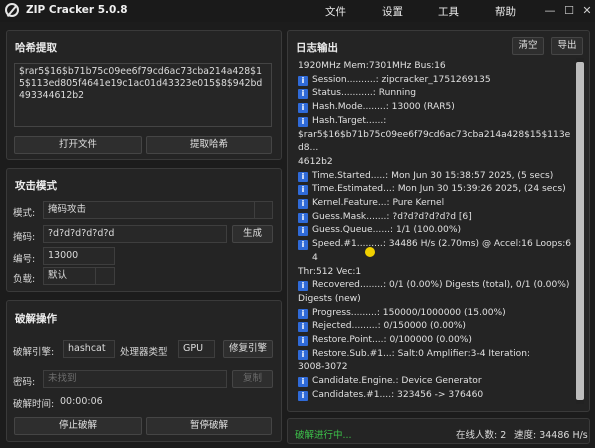 This screenshot has height=448, width=595. What do you see at coordinates (370, 252) in the screenshot?
I see `mouse-cursor-highlight` at bounding box center [370, 252].